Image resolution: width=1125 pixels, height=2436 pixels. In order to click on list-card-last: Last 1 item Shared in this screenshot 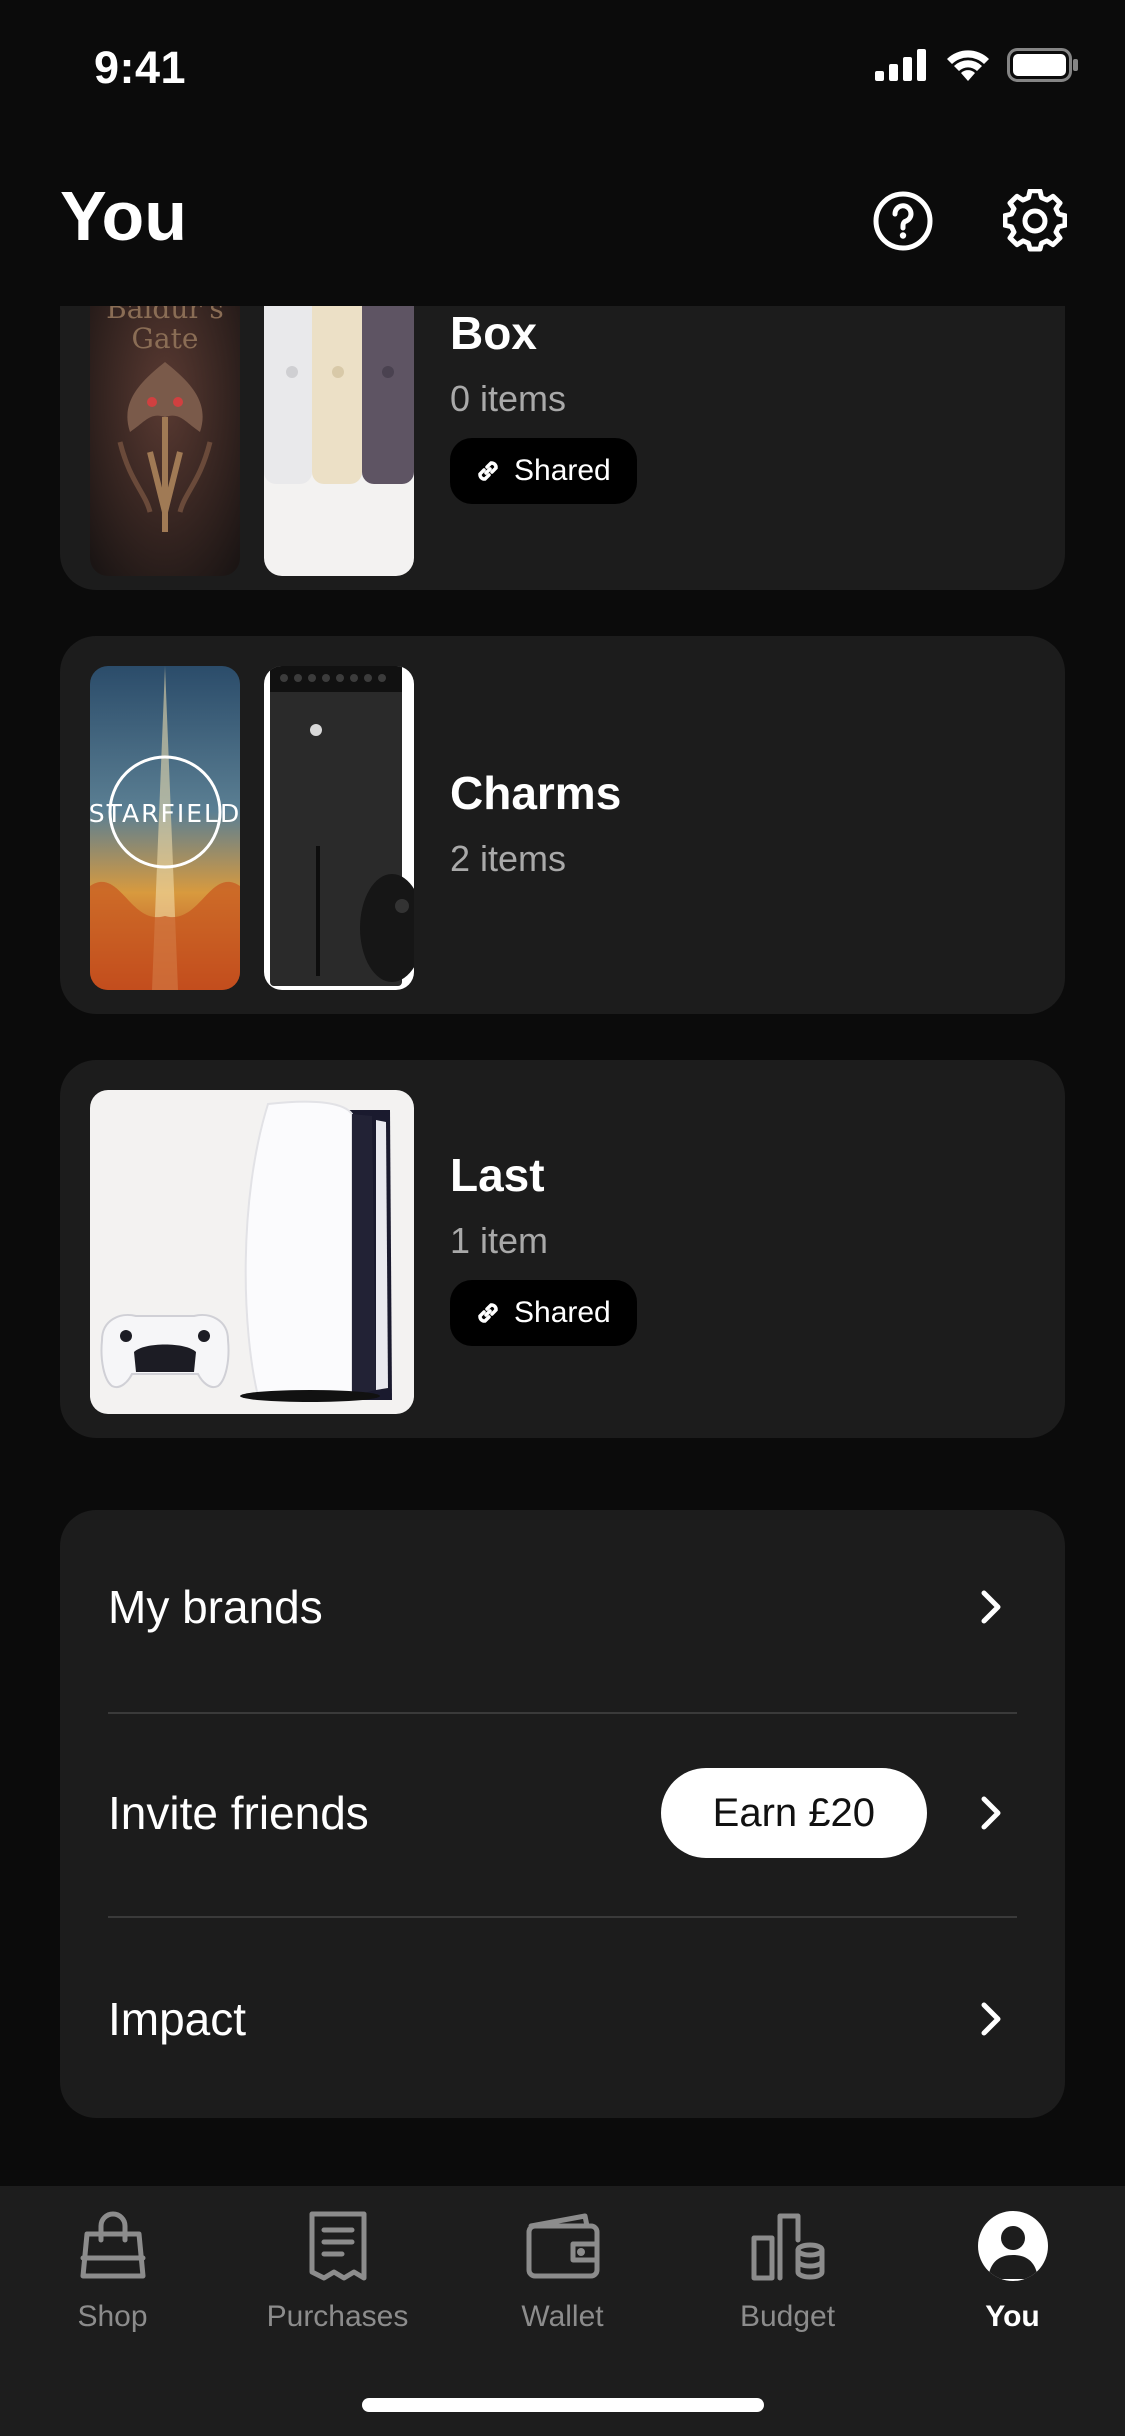, I will do `click(562, 1249)`.